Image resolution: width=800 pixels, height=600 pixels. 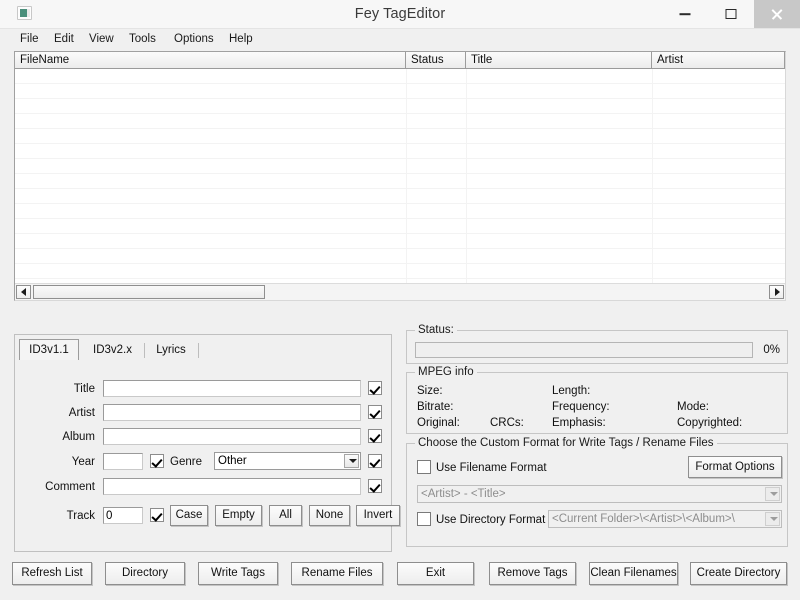 What do you see at coordinates (738, 573) in the screenshot?
I see `create-directory-button: Create Directory` at bounding box center [738, 573].